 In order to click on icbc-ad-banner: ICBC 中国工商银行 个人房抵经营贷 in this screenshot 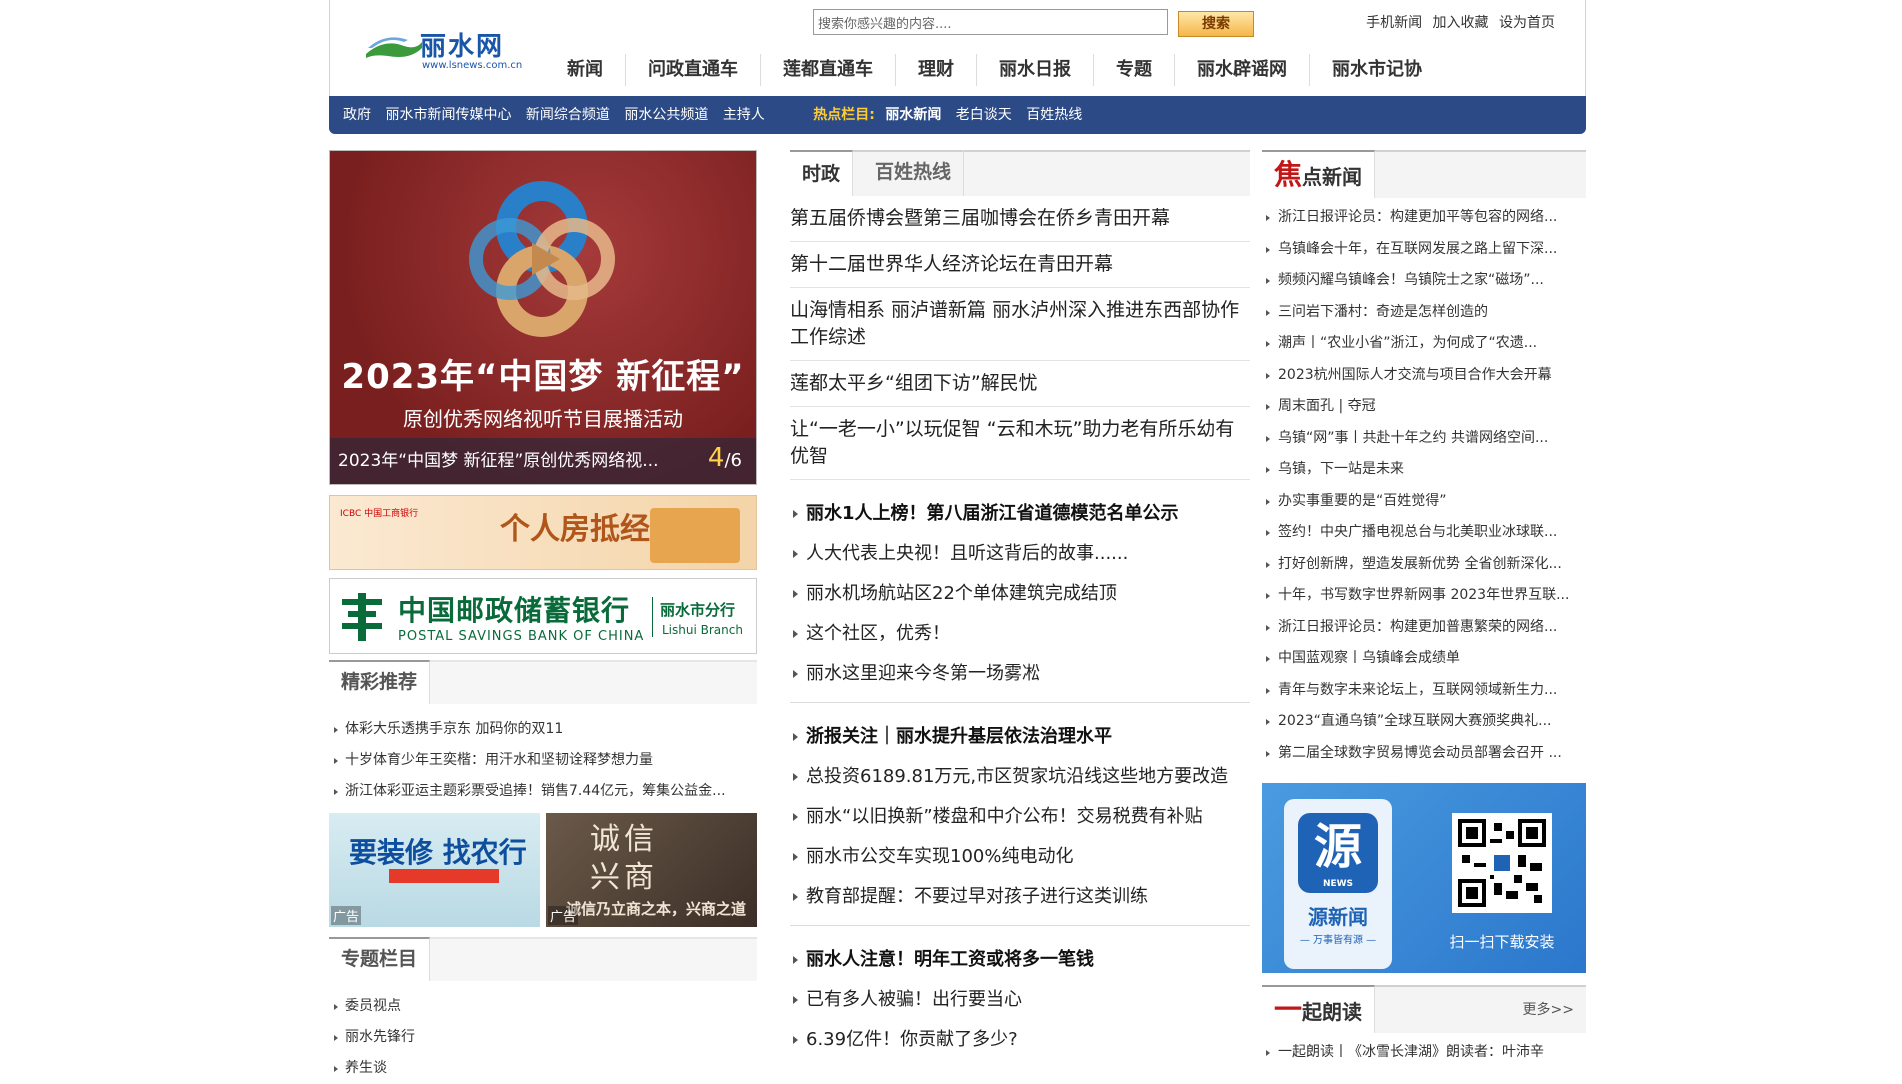, I will do `click(543, 532)`.